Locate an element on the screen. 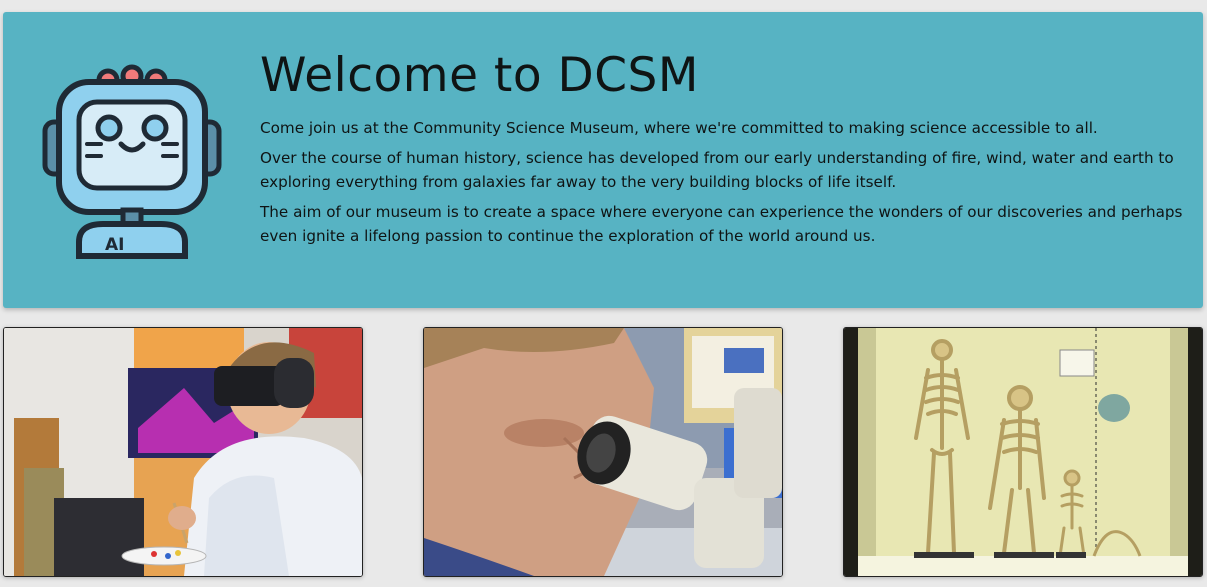 Image resolution: width=1207 pixels, height=587 pixels. gallery-photo-vr-painting is located at coordinates (183, 452).